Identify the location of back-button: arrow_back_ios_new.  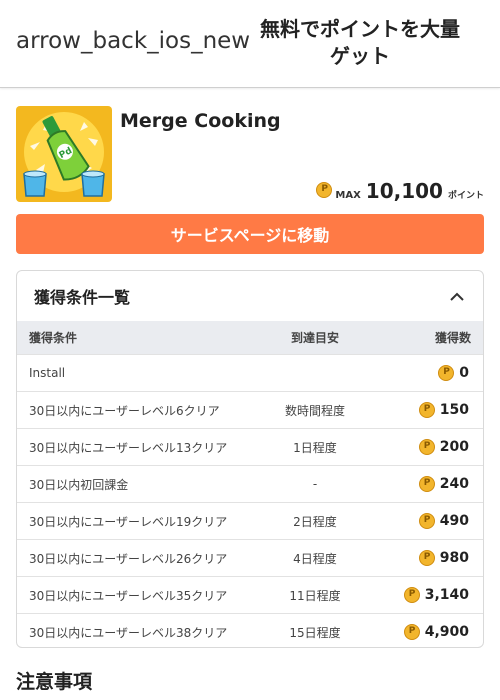
(133, 41).